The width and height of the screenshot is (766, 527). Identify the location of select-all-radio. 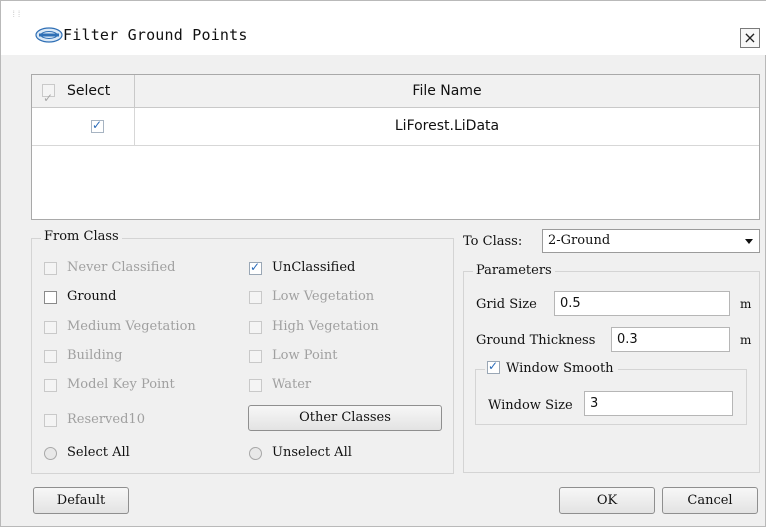
(50, 453).